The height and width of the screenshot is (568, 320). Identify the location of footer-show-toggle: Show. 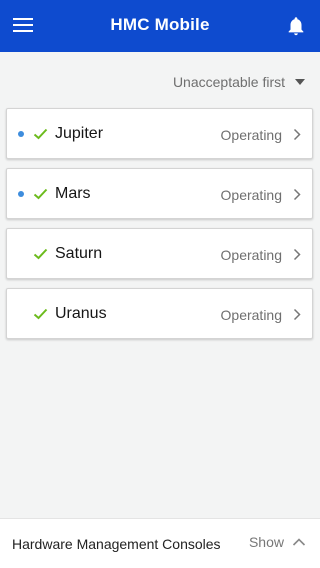
(277, 542).